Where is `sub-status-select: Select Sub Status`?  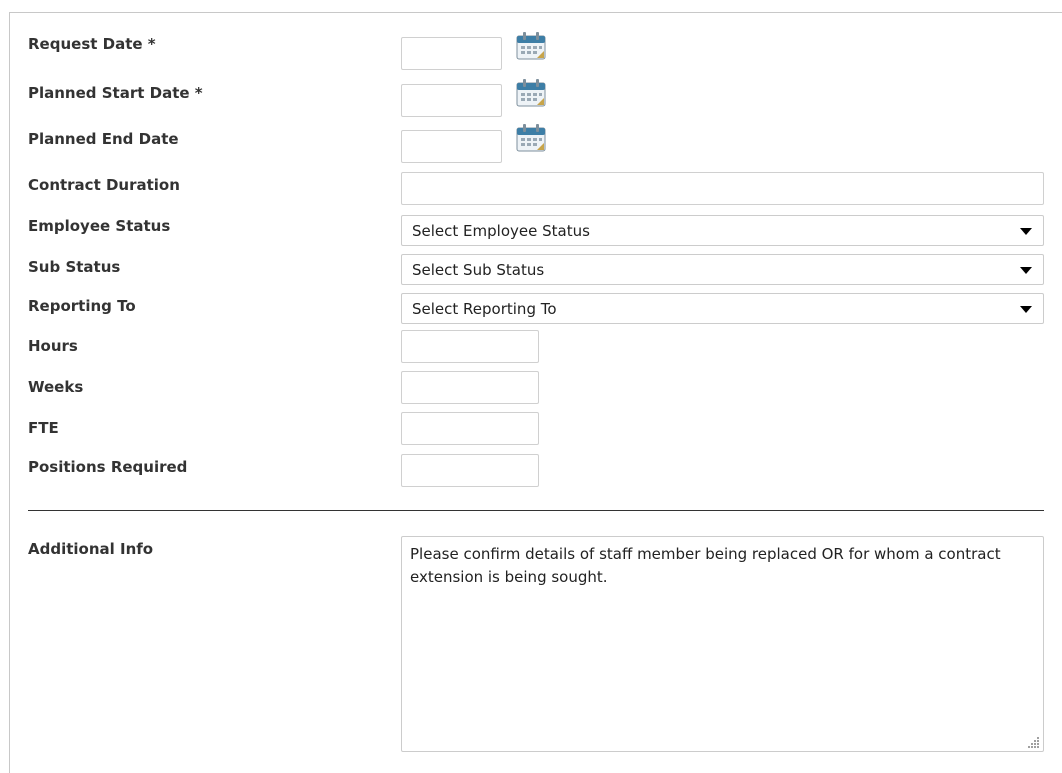
sub-status-select: Select Sub Status is located at coordinates (722, 269).